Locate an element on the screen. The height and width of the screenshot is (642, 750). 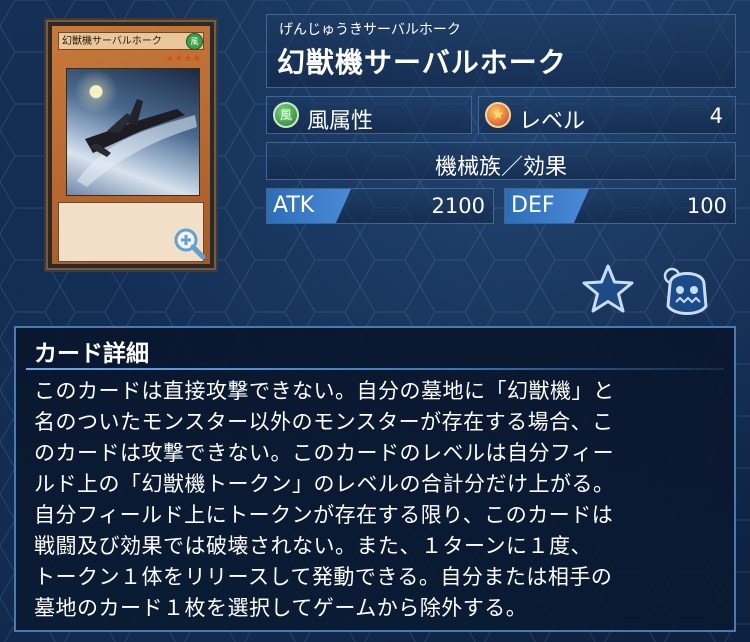
level-label: レベル is located at coordinates (552, 121).